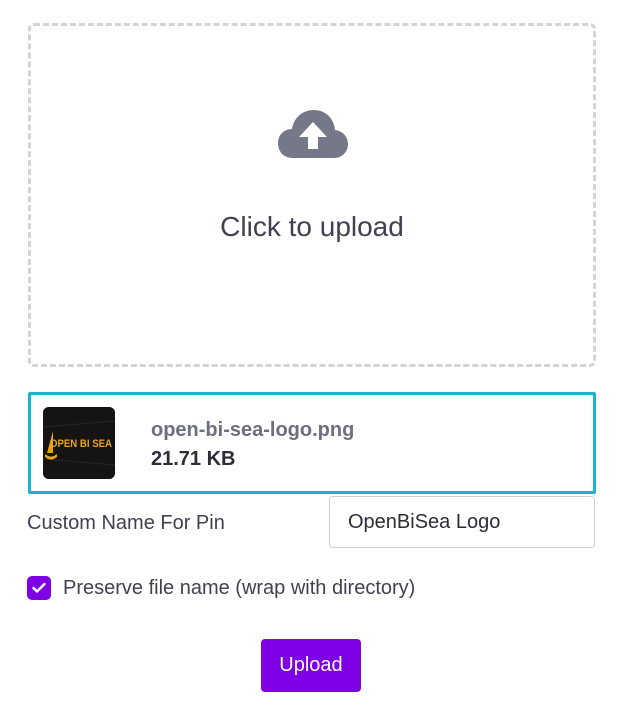  Describe the element at coordinates (312, 226) in the screenshot. I see `upload-prompt: Click to upload` at that location.